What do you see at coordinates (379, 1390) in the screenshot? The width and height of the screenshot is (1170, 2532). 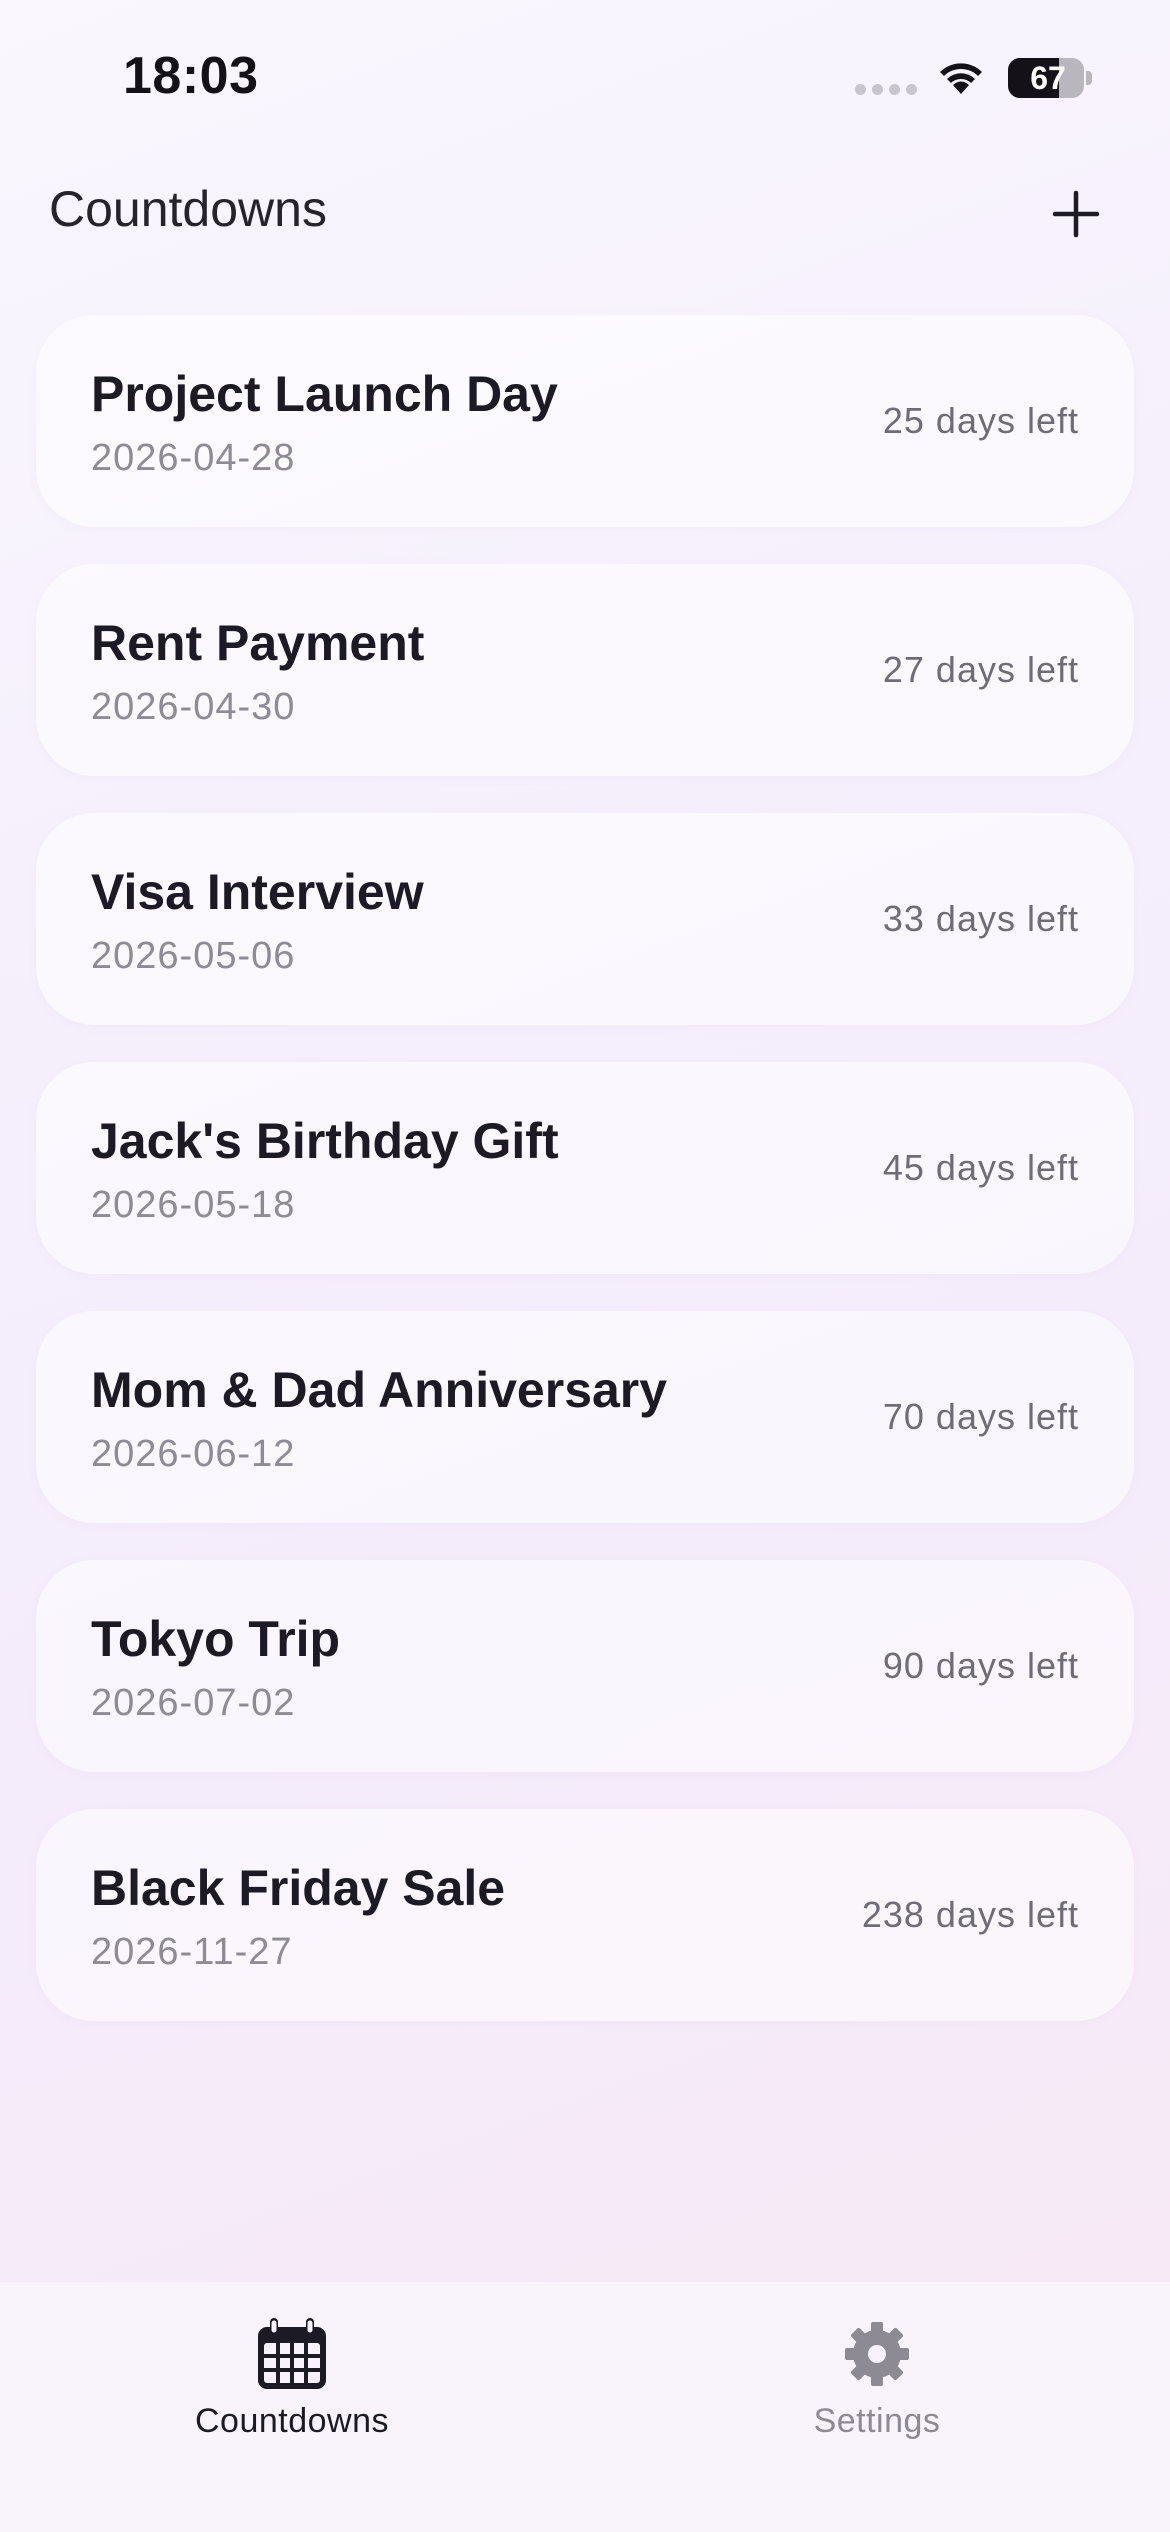 I see `countdown-title: Mom & Dad Anniversary` at bounding box center [379, 1390].